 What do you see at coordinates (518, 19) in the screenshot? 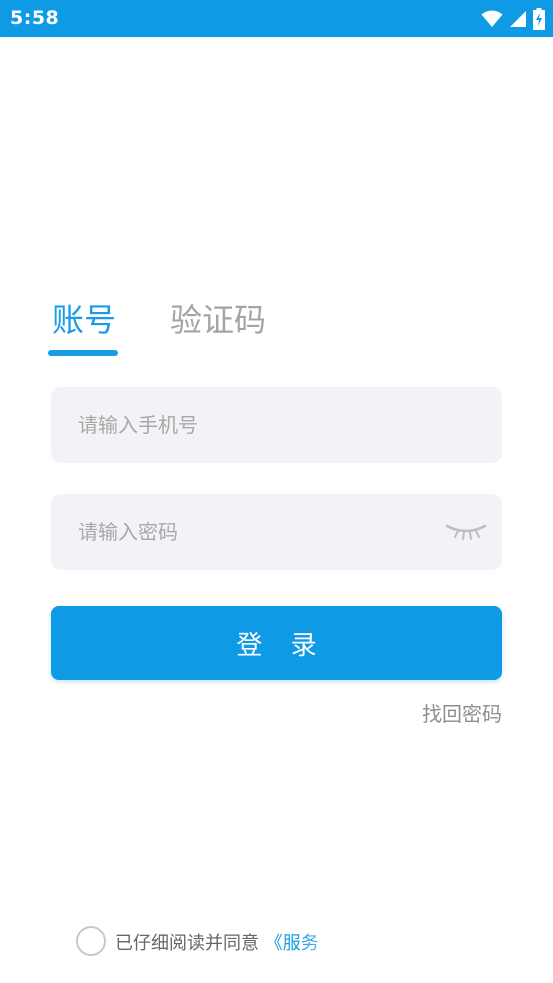
I see `signal-icon` at bounding box center [518, 19].